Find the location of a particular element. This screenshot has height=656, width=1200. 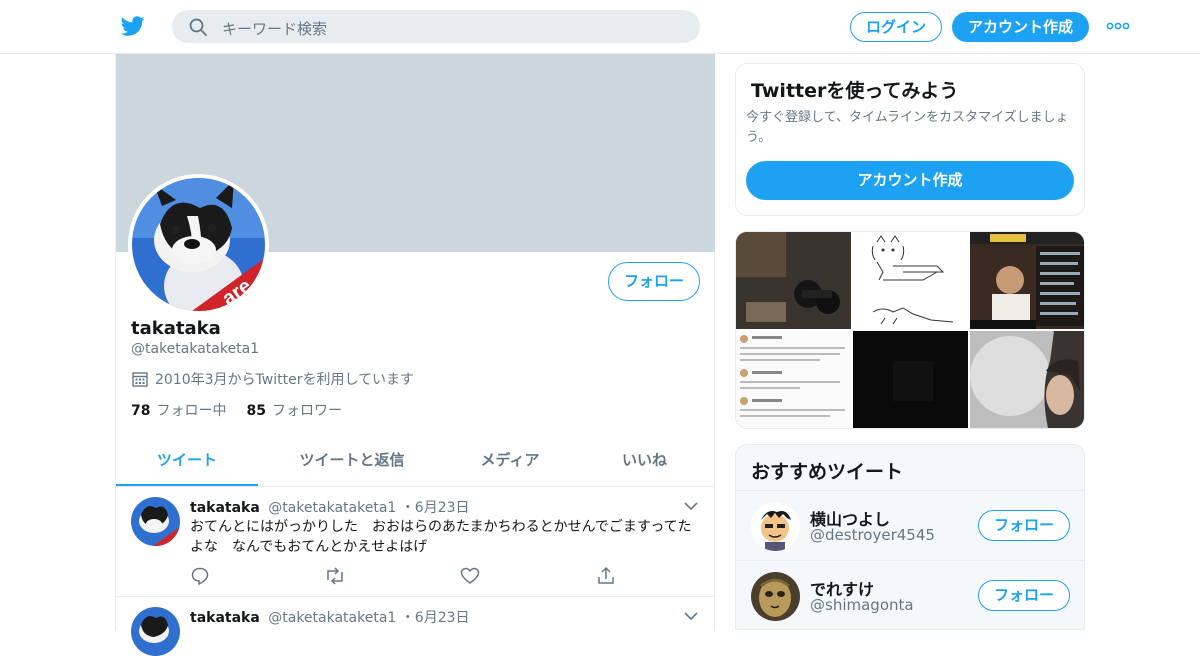

profile-handle: @taketakataketa1 is located at coordinates (195, 349).